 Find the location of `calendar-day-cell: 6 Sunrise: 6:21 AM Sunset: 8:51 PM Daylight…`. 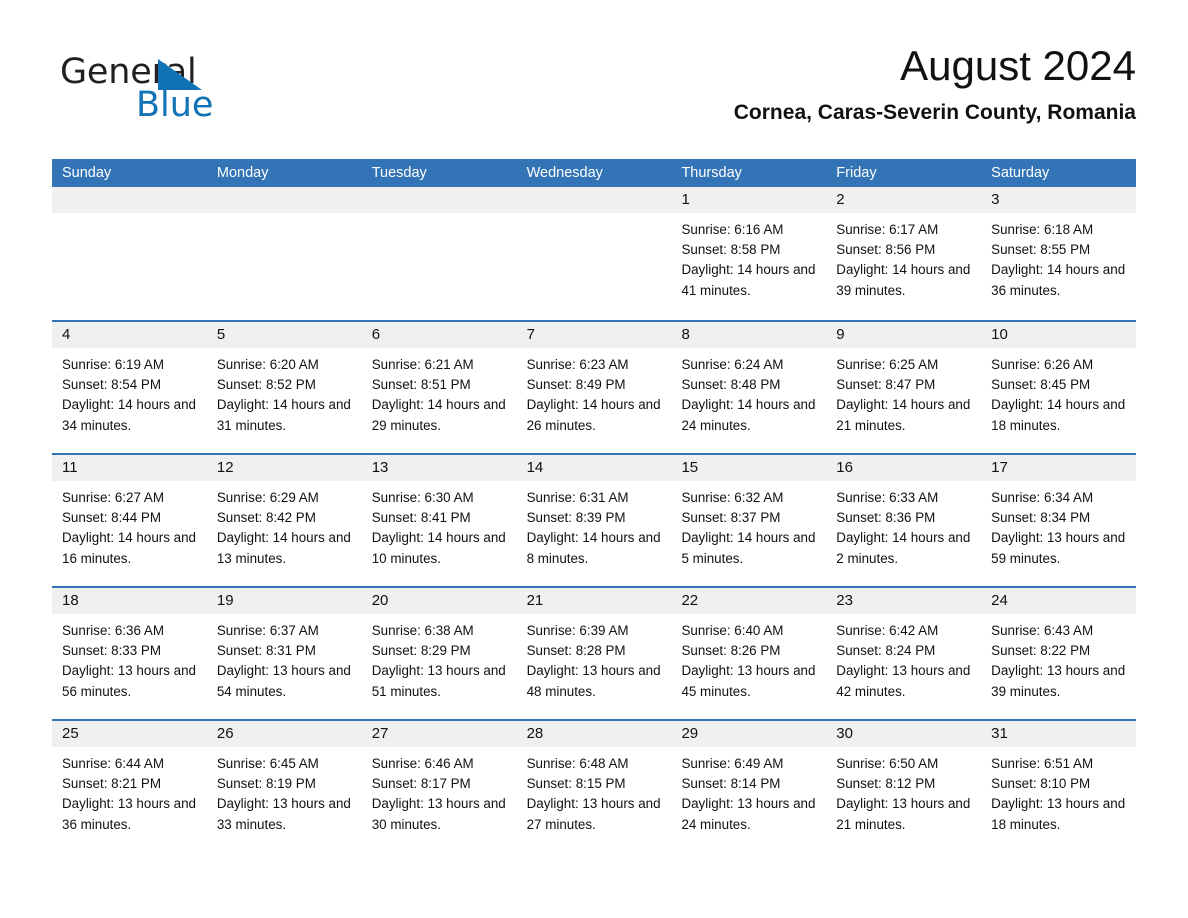

calendar-day-cell: 6 Sunrise: 6:21 AM Sunset: 8:51 PM Daylight… is located at coordinates (439, 387).